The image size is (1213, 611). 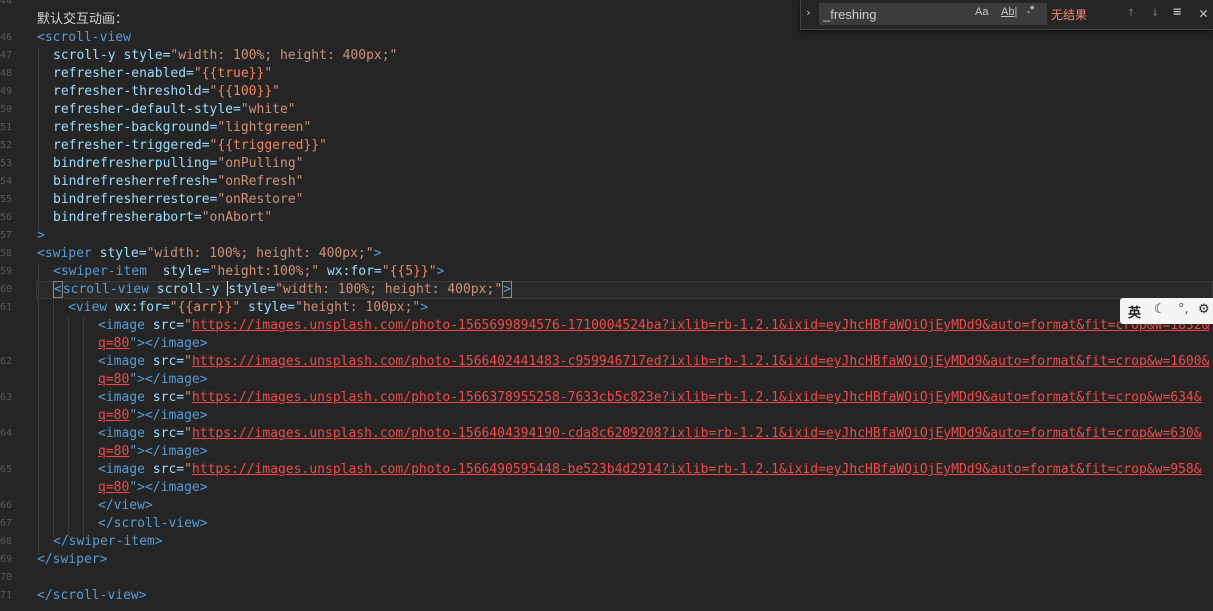 I want to click on code-line: </scroll-view>, so click(x=153, y=524).